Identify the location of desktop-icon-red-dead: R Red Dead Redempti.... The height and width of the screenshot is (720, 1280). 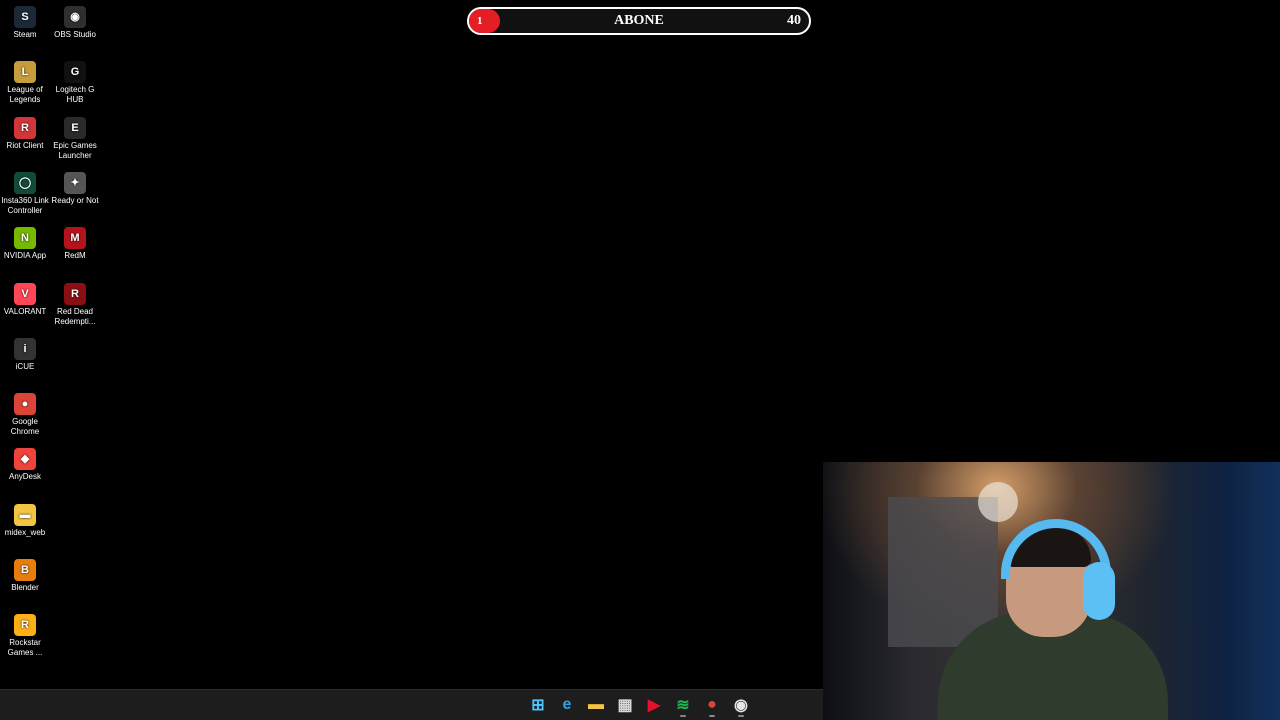
(75, 302).